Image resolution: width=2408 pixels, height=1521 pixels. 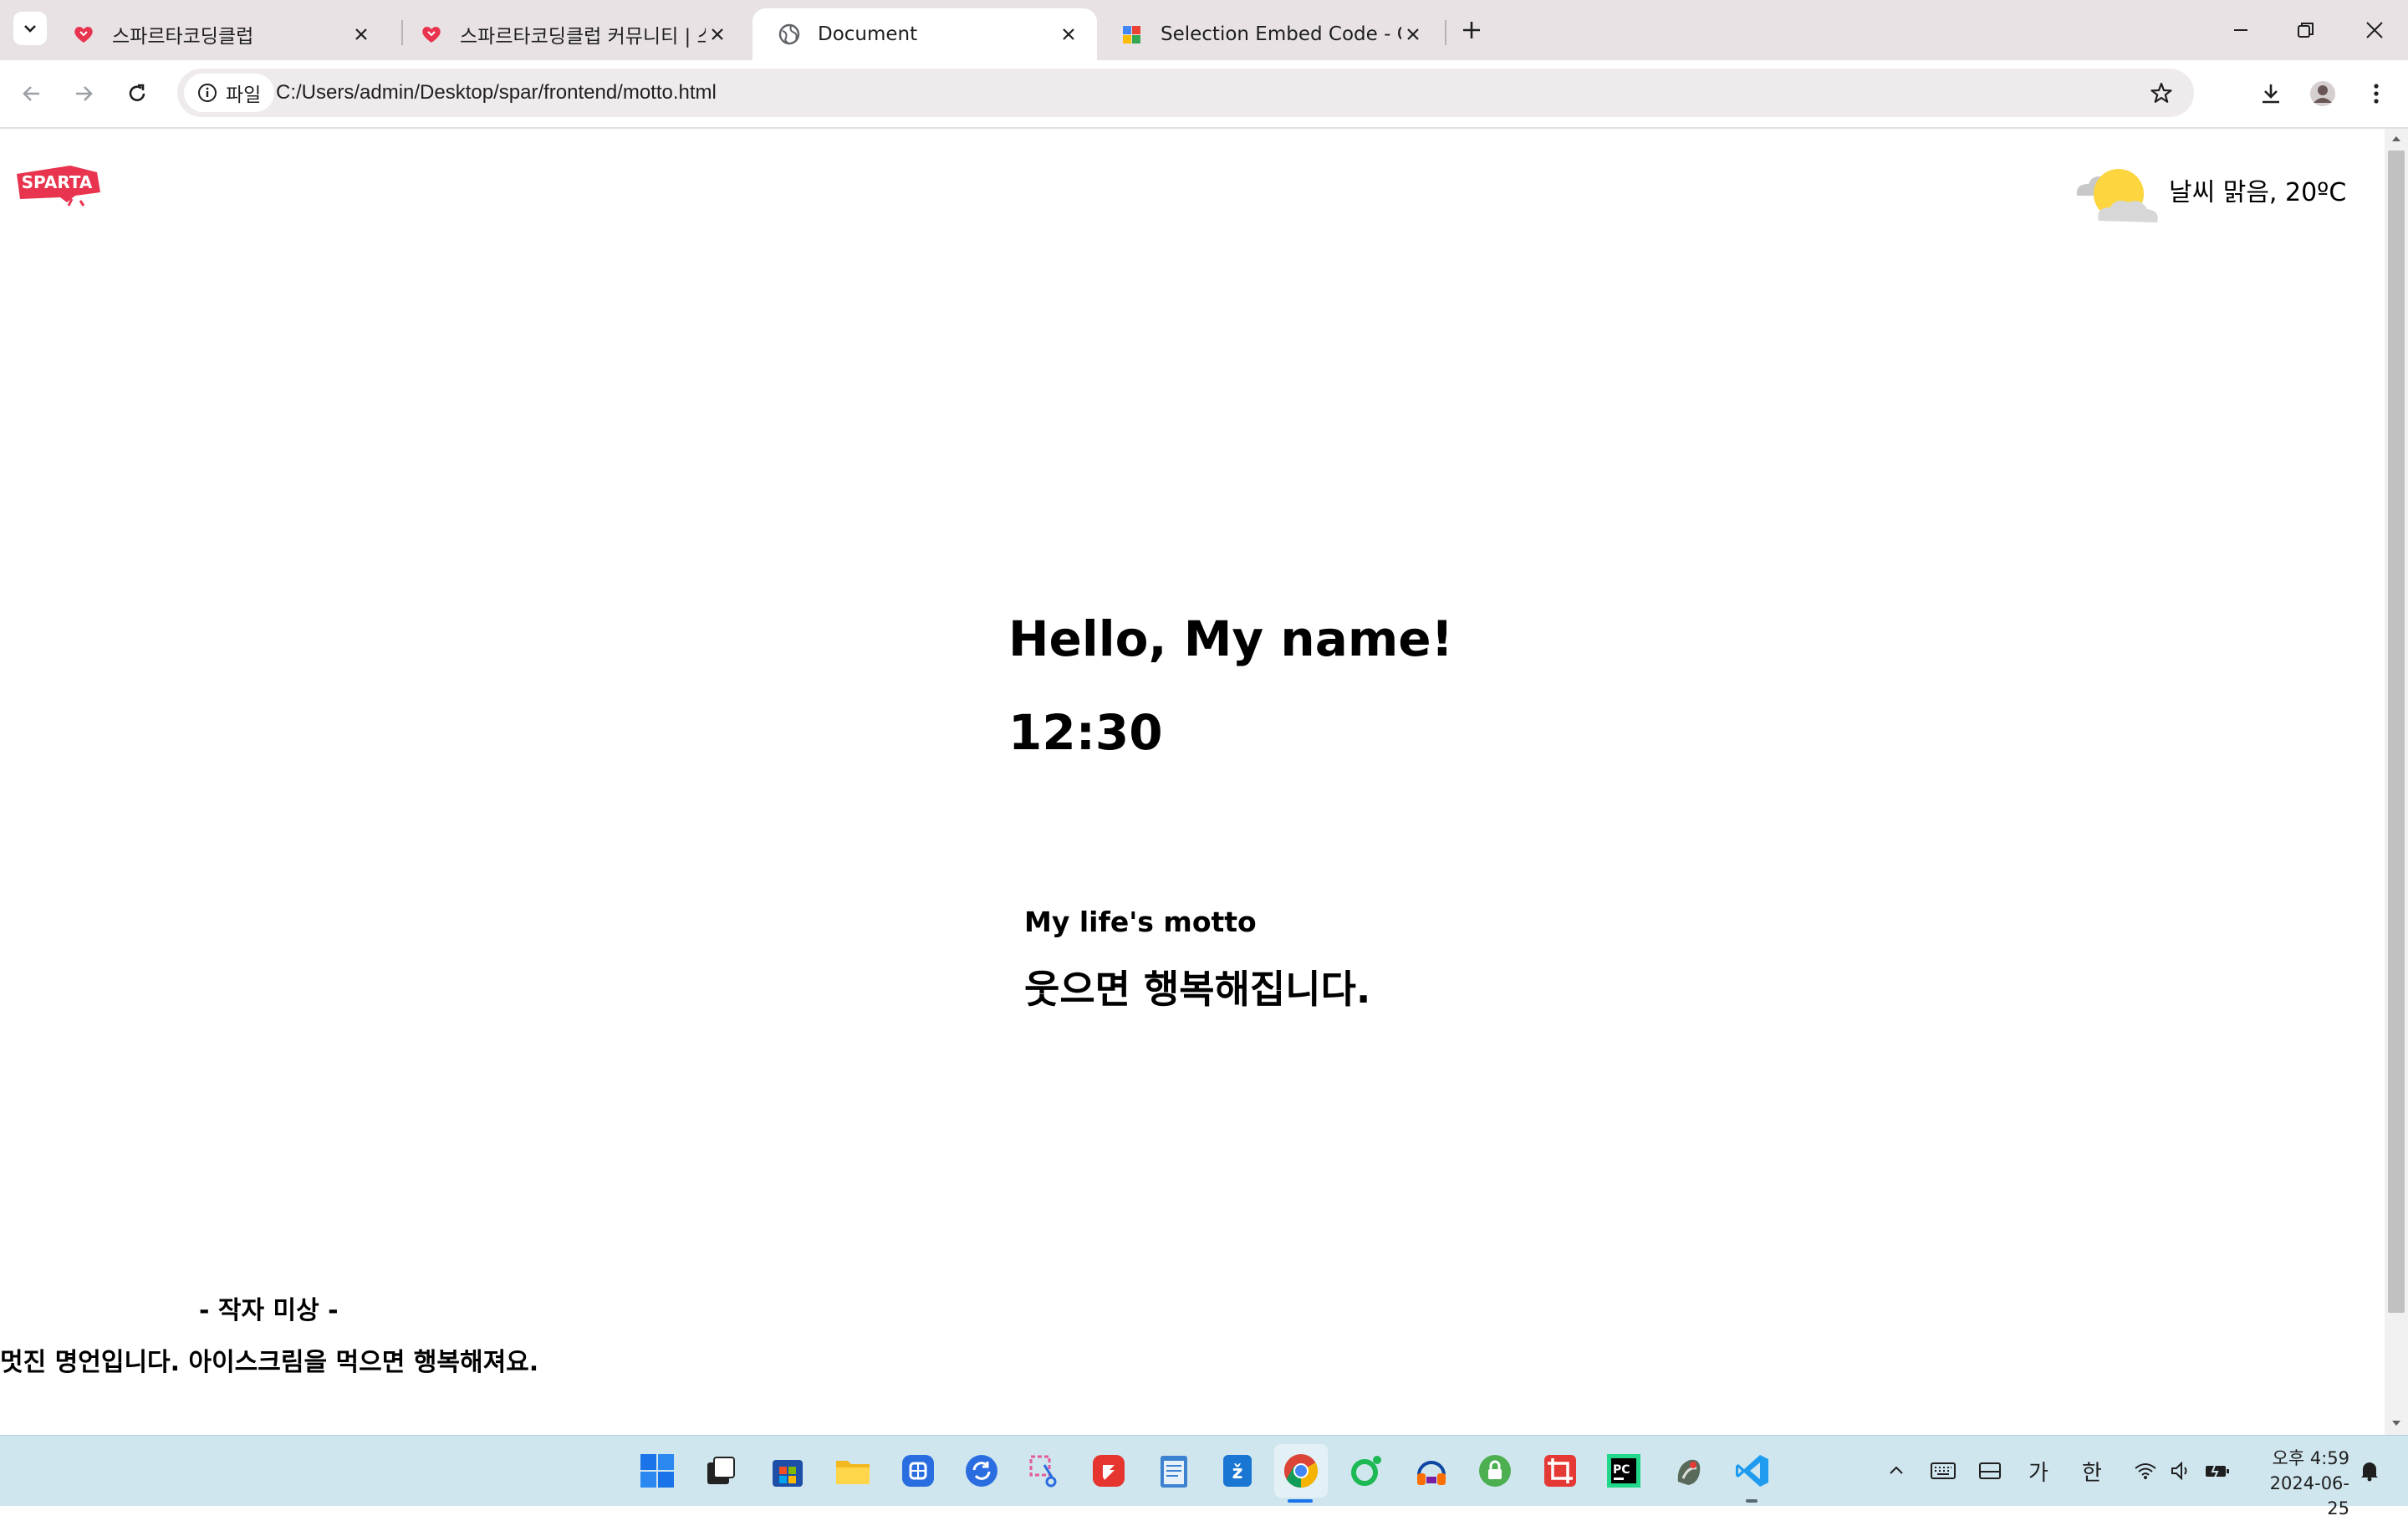 What do you see at coordinates (853, 1471) in the screenshot?
I see `file-explorer-app` at bounding box center [853, 1471].